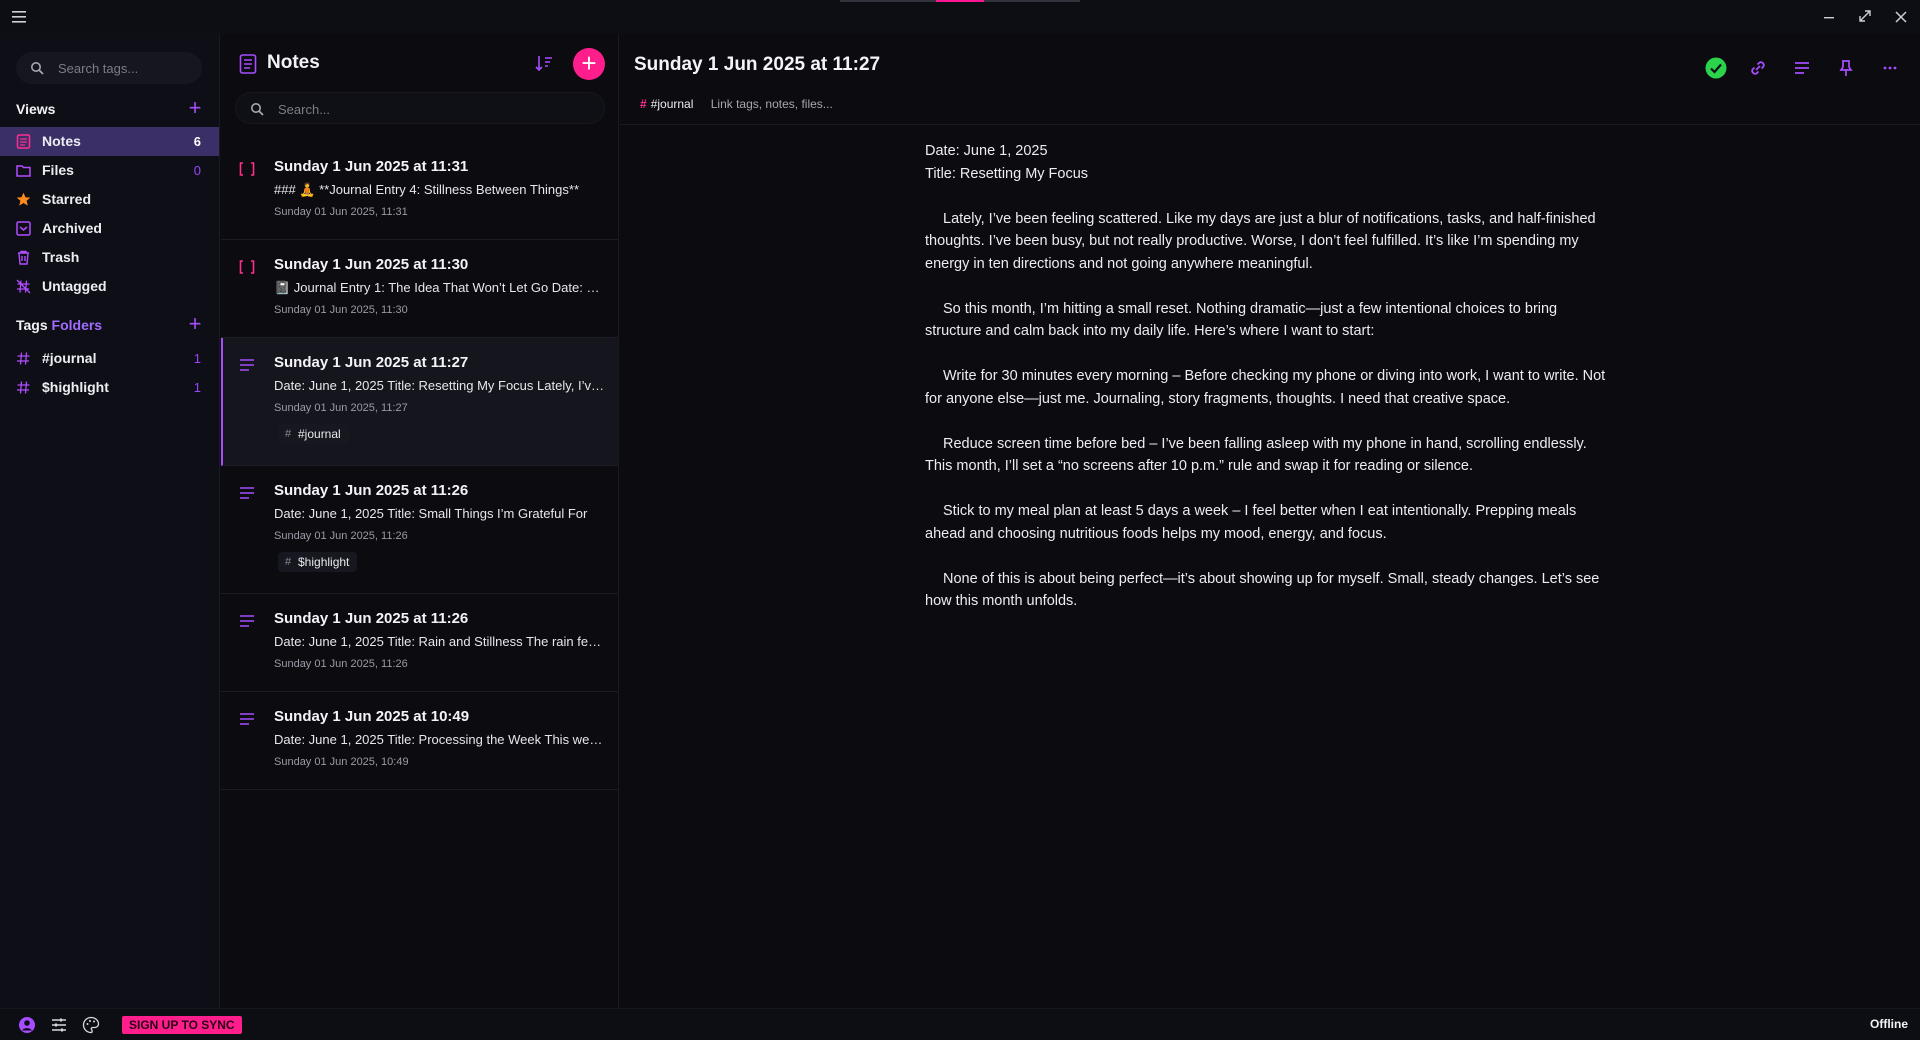 The image size is (1920, 1040). What do you see at coordinates (672, 104) in the screenshot?
I see `editor-tag-chip: #journal` at bounding box center [672, 104].